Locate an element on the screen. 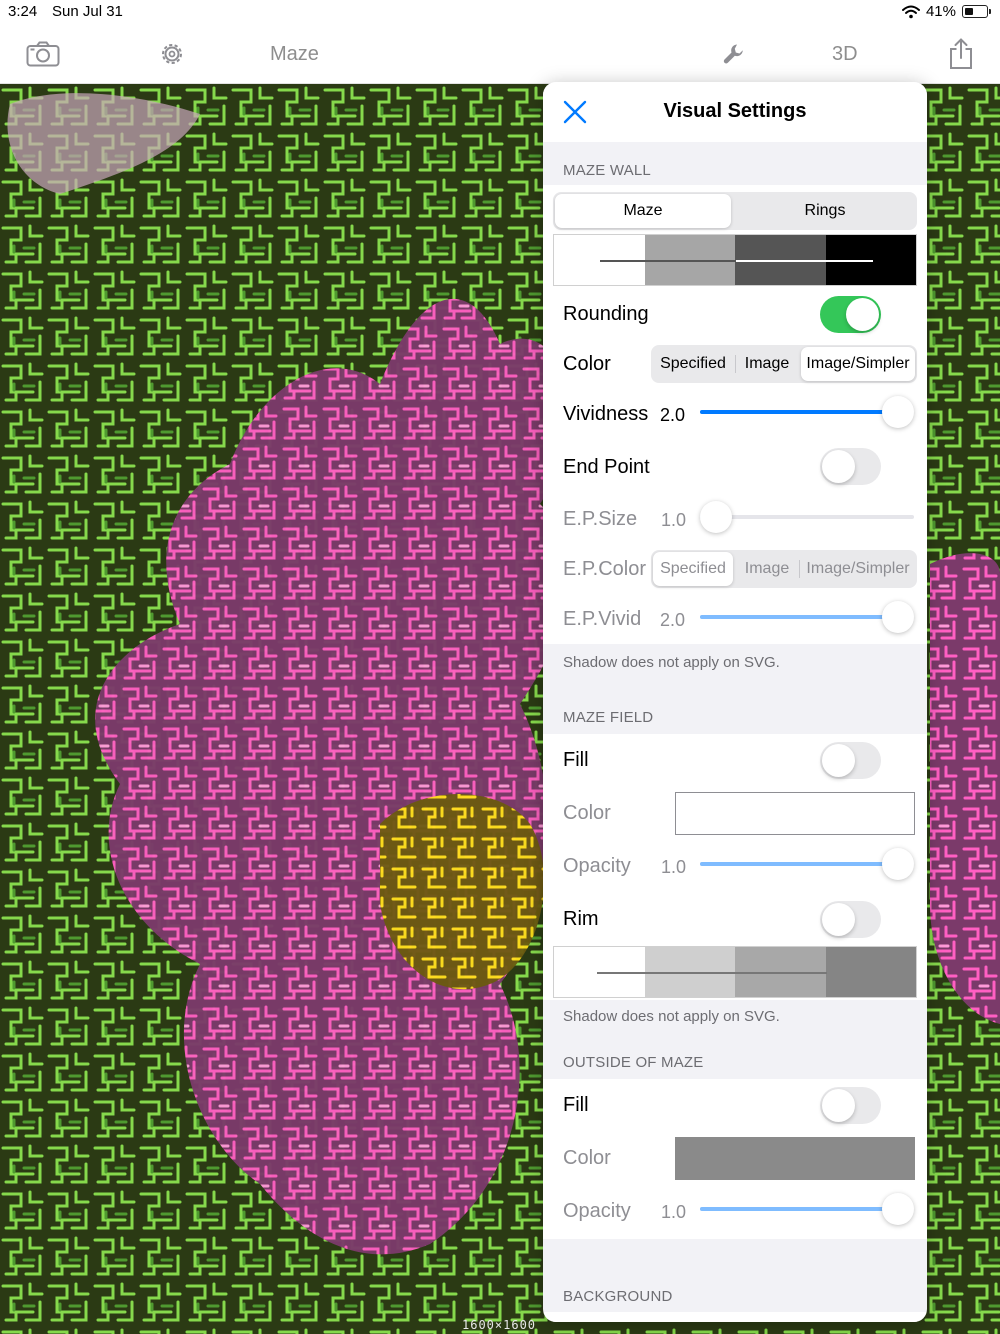 The image size is (1000, 1334). section-header-maze-field: MAZE FIELD is located at coordinates (608, 717).